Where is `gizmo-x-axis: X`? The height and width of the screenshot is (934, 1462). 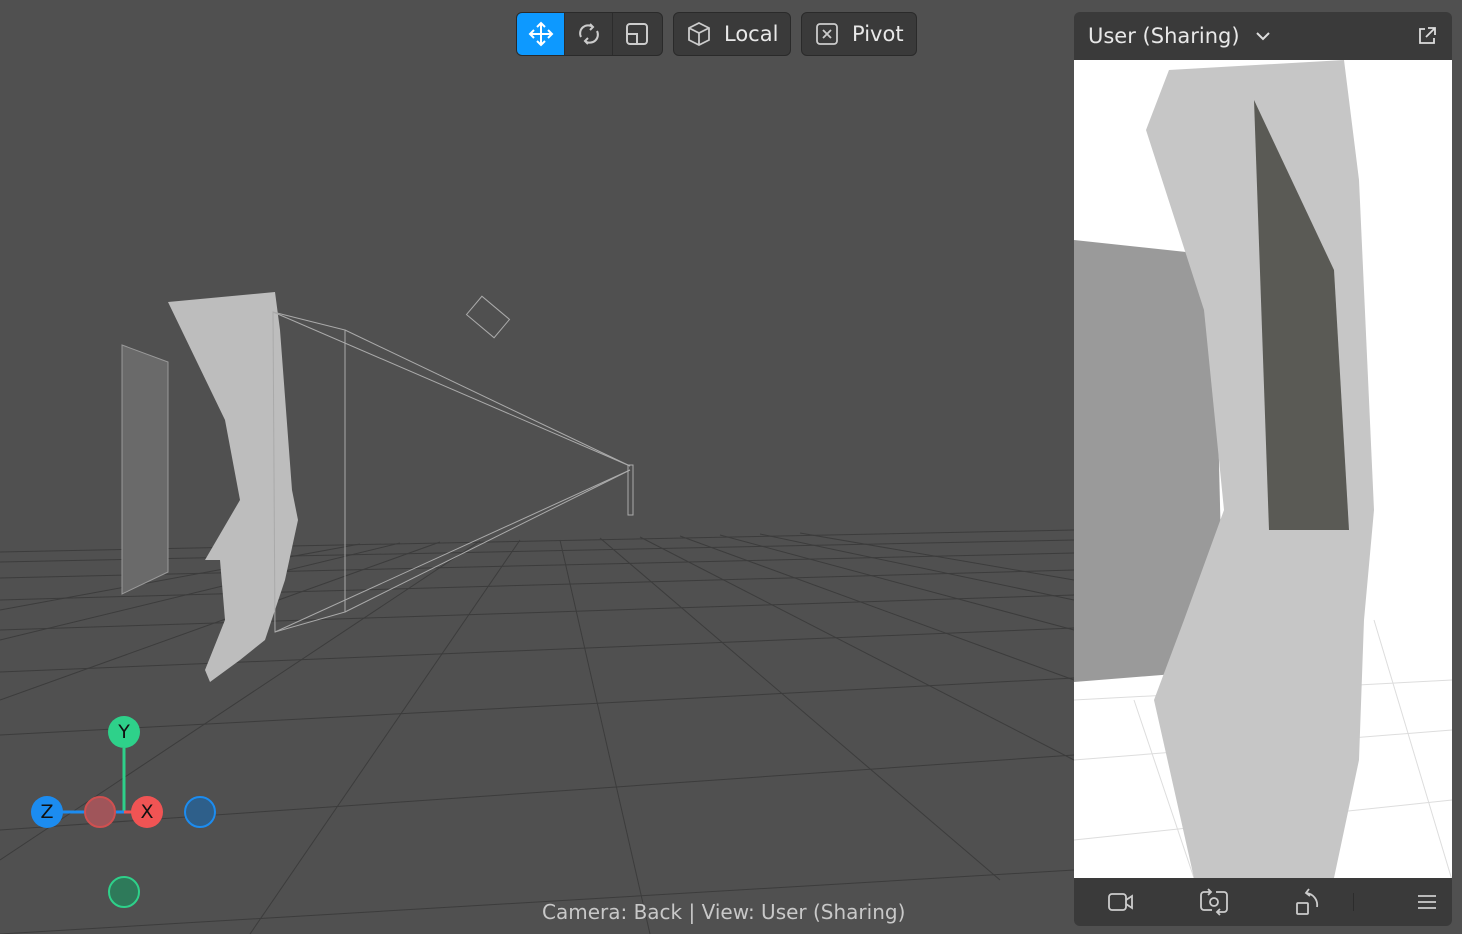
gizmo-x-axis: X is located at coordinates (147, 812).